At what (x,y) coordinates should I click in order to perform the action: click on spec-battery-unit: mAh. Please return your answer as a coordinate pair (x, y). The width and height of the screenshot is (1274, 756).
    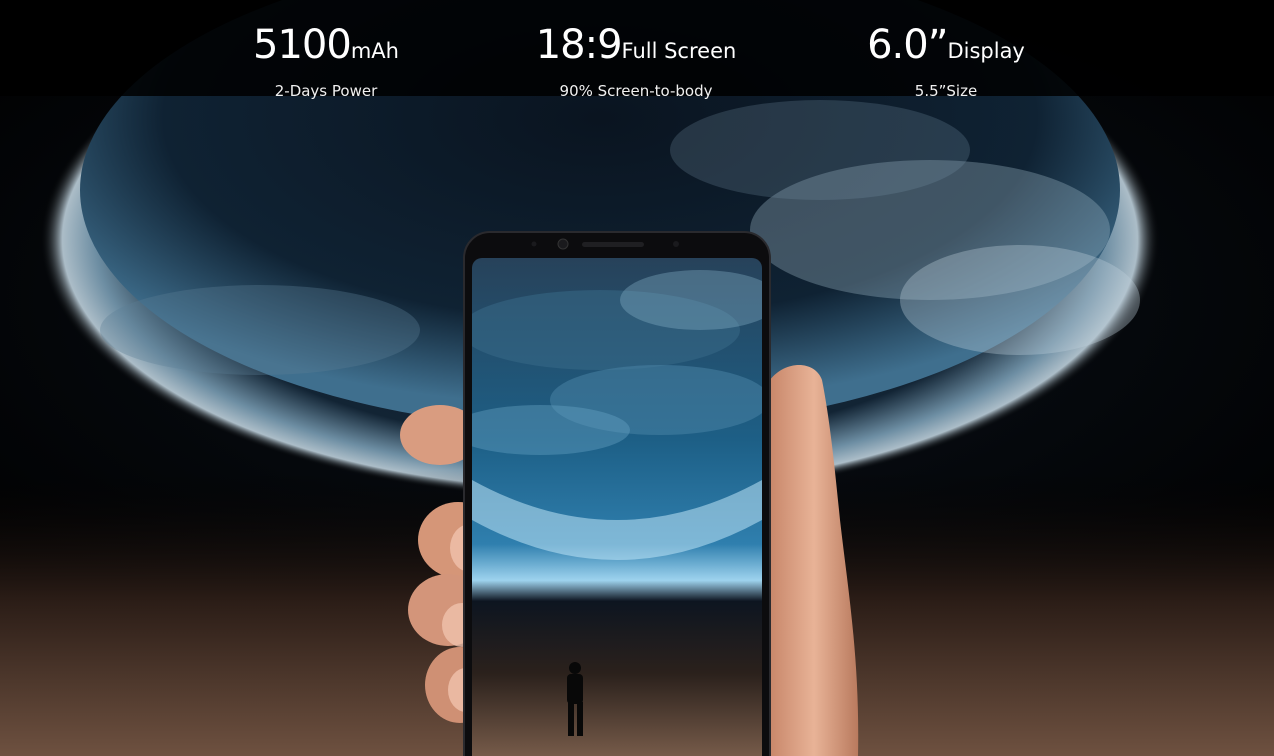
    Looking at the image, I should click on (374, 51).